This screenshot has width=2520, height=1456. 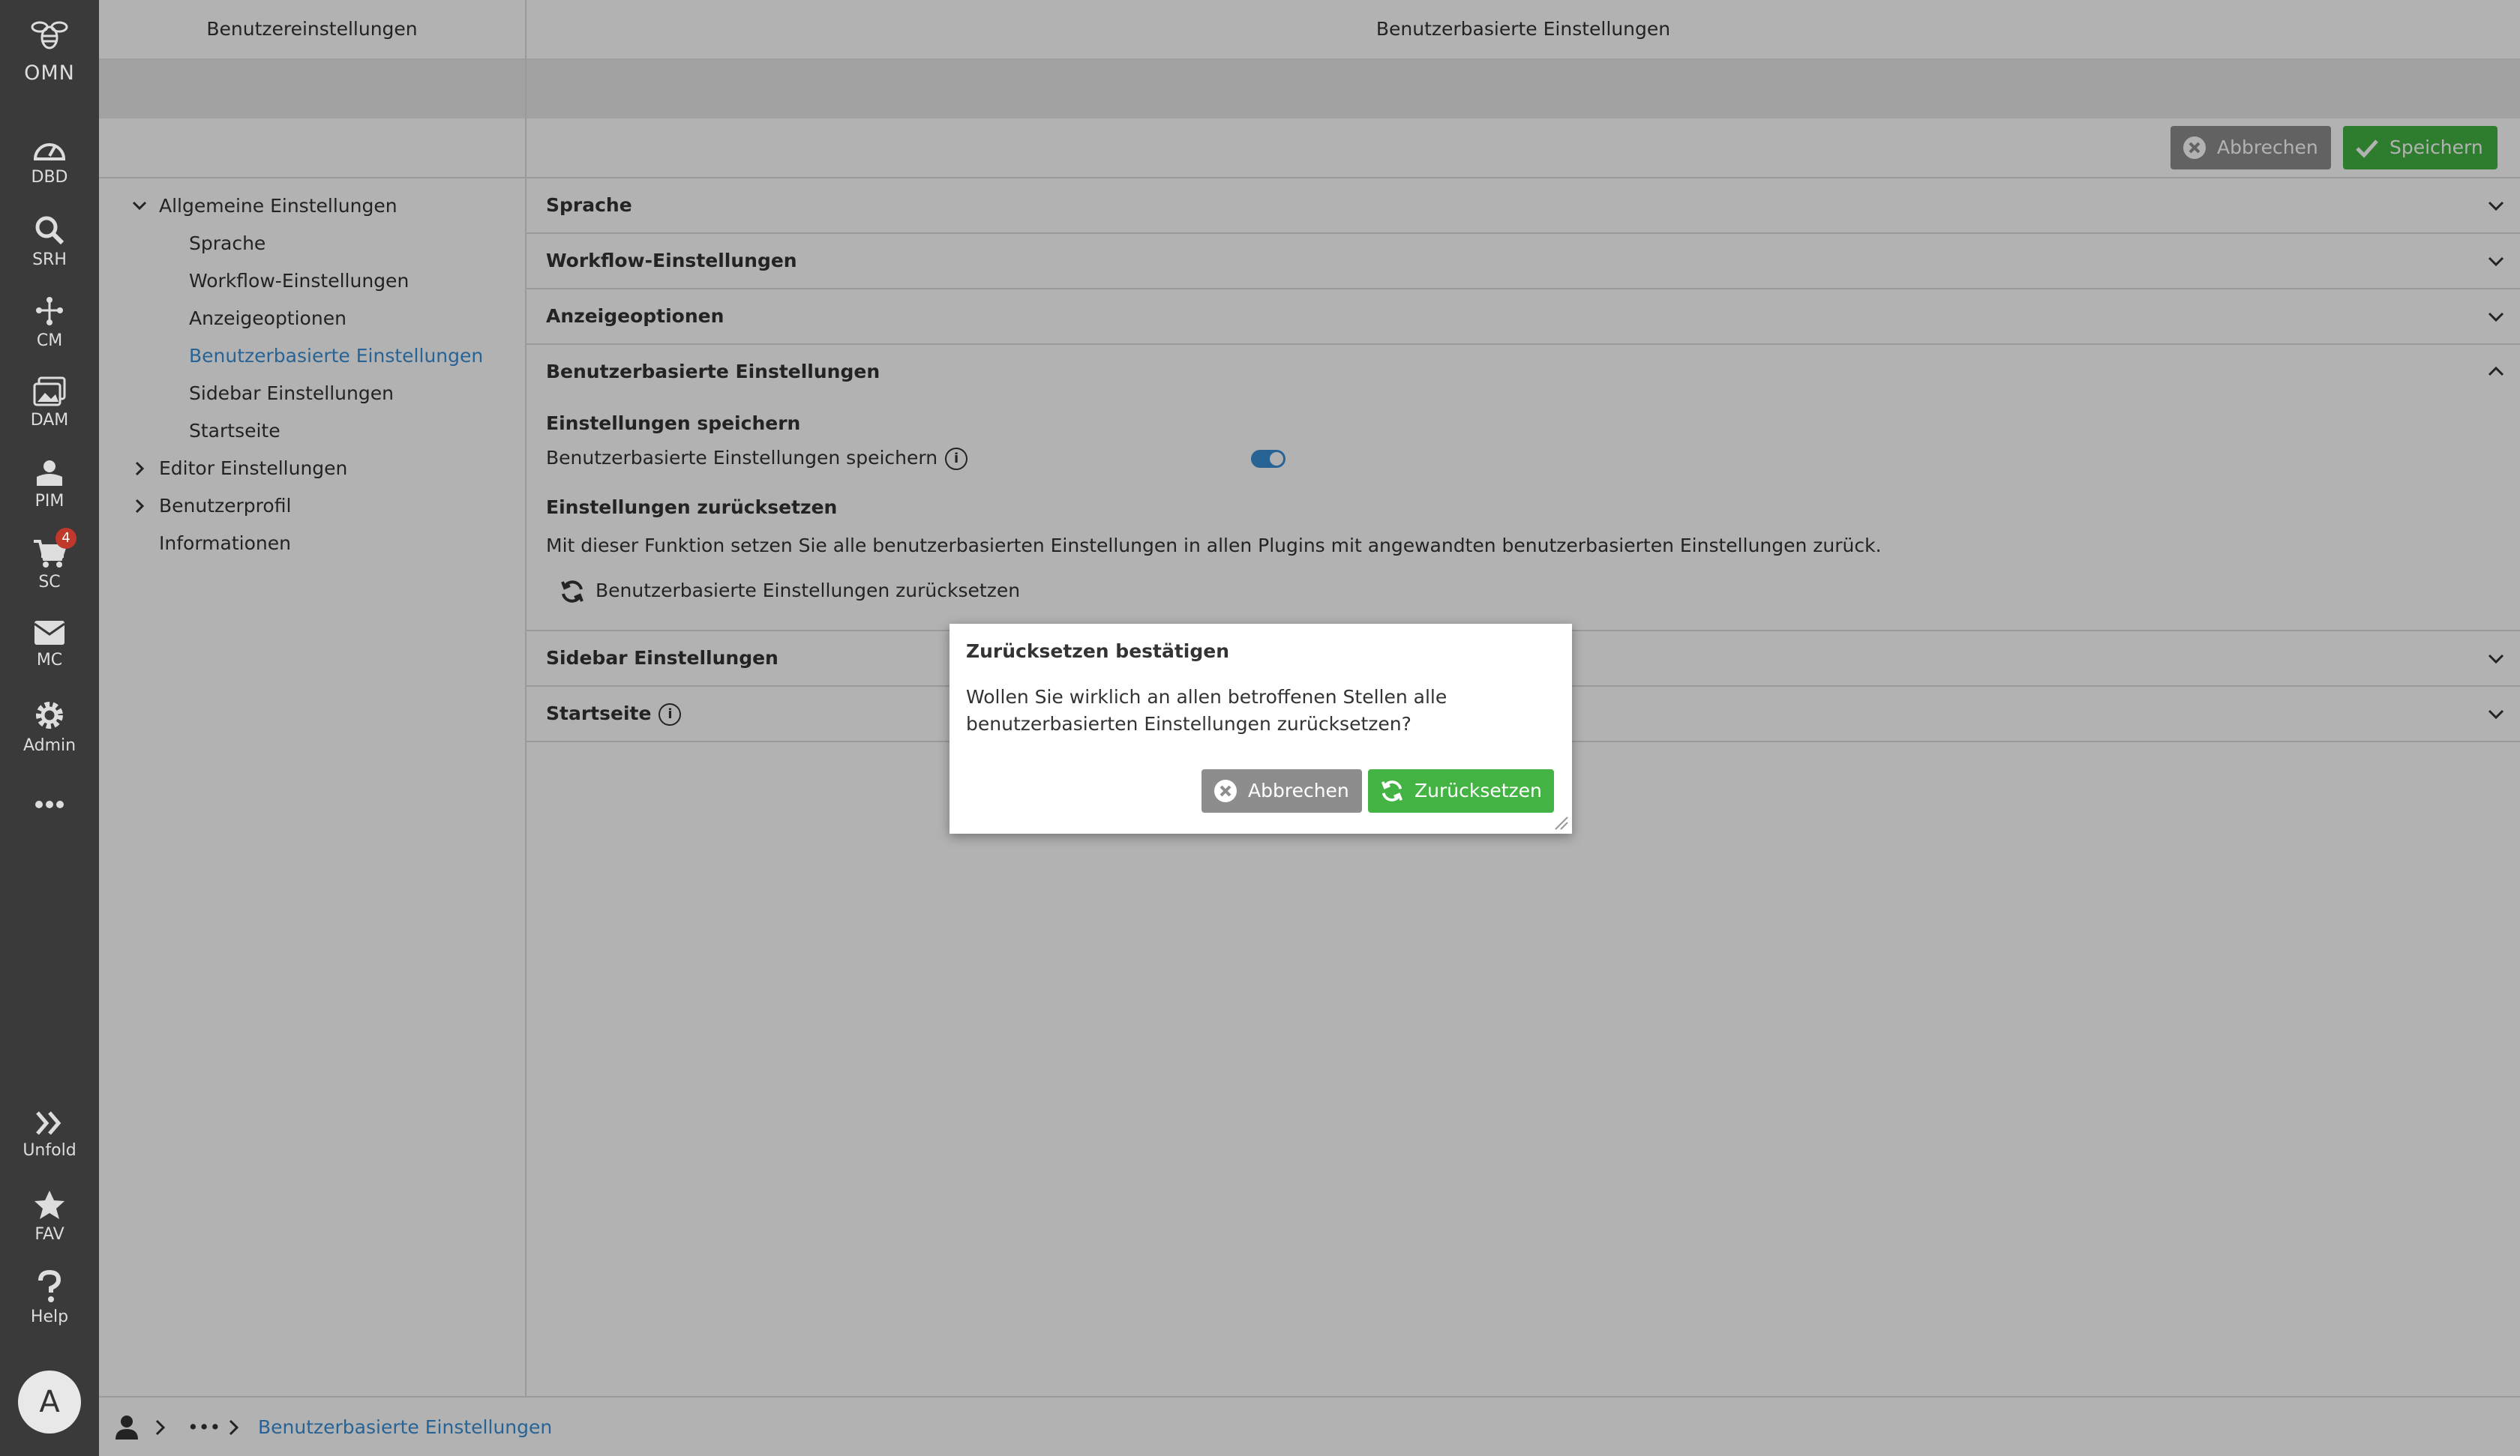 I want to click on rail-item-help: Help, so click(x=49, y=1298).